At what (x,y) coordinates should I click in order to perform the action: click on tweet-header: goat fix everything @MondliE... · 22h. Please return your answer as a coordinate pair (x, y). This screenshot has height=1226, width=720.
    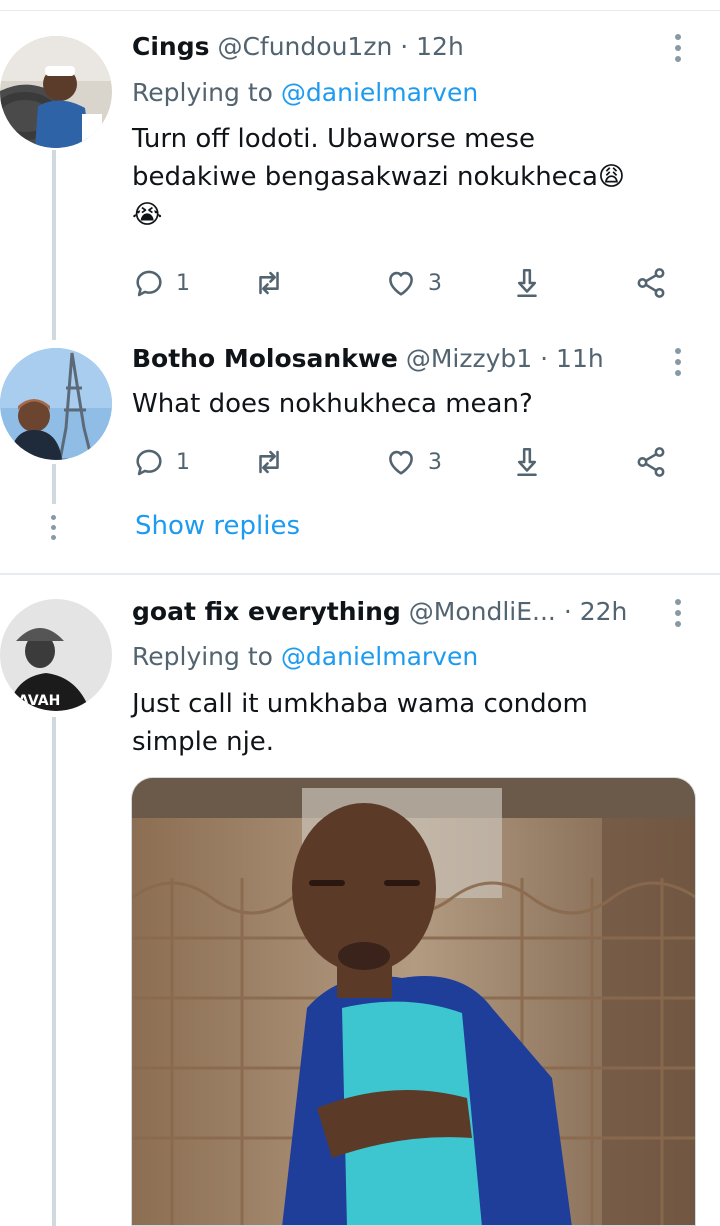
    Looking at the image, I should click on (379, 612).